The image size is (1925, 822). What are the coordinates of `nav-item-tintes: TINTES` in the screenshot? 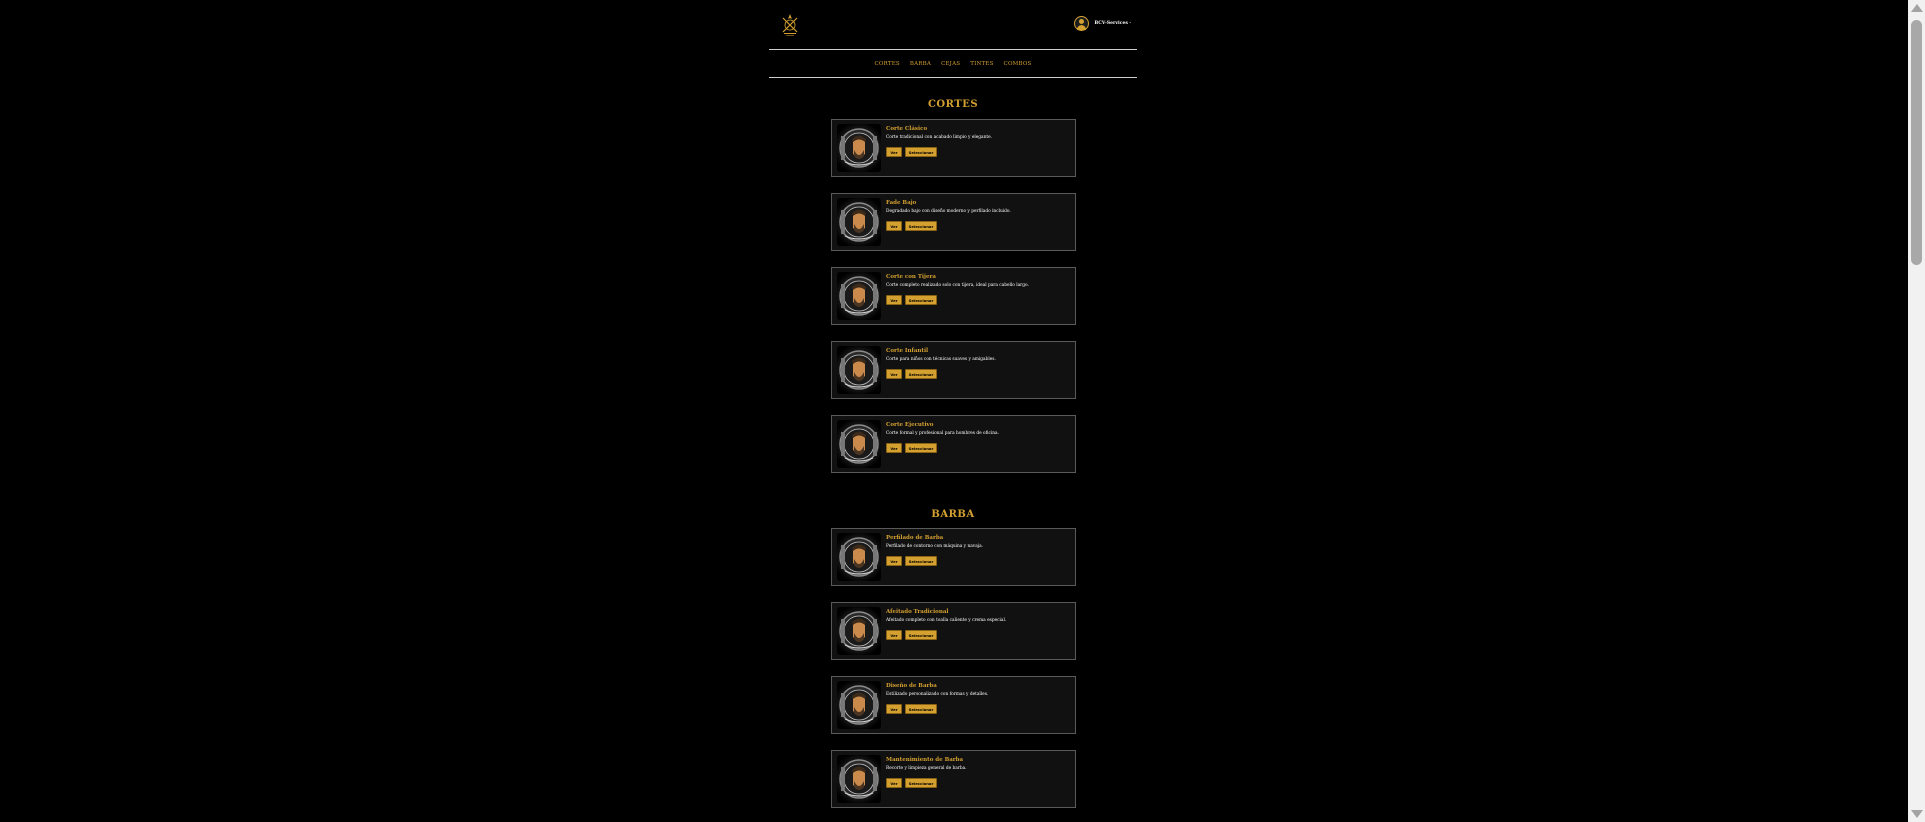 It's located at (981, 64).